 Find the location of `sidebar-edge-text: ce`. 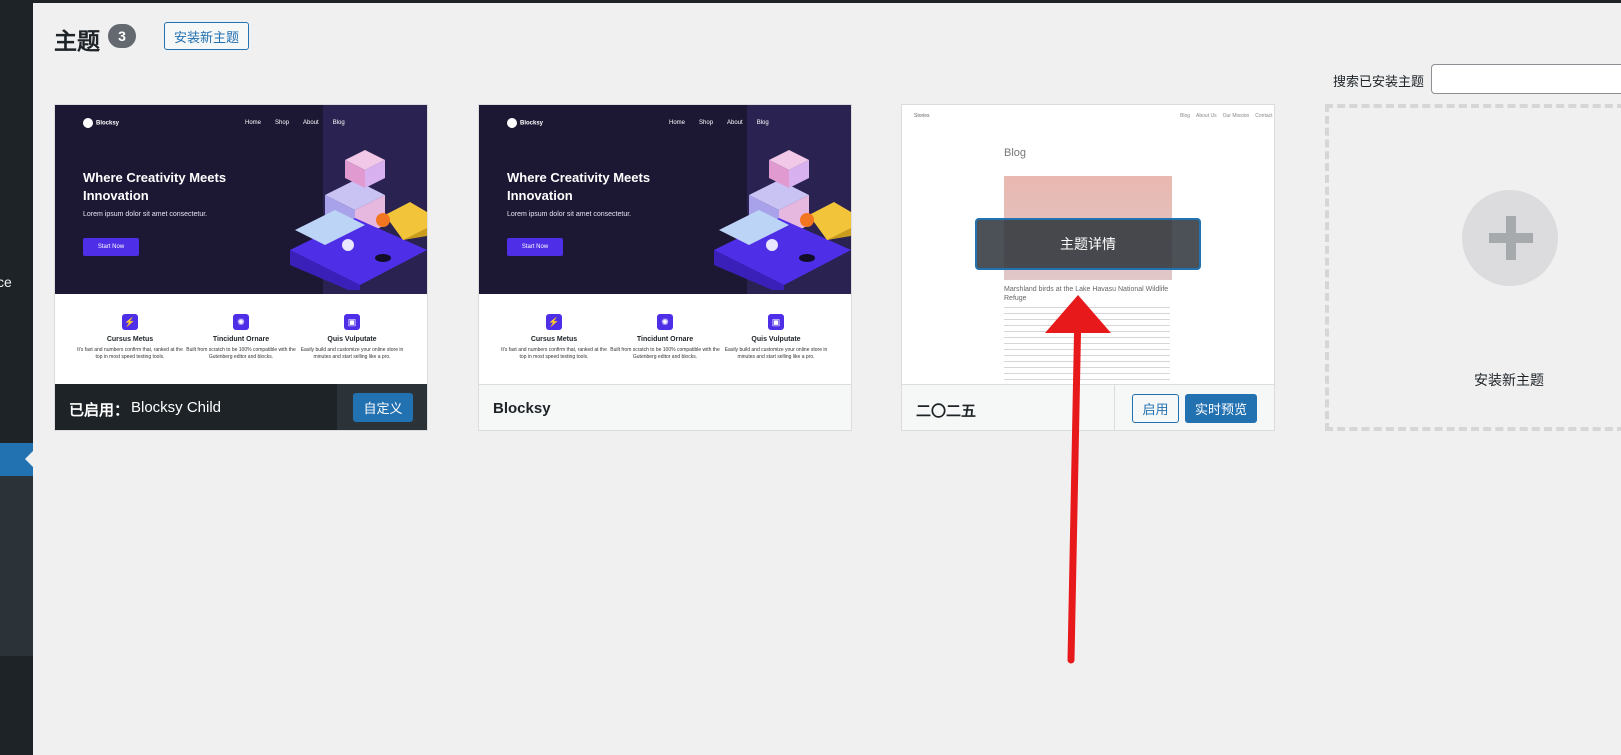

sidebar-edge-text: ce is located at coordinates (6, 282).